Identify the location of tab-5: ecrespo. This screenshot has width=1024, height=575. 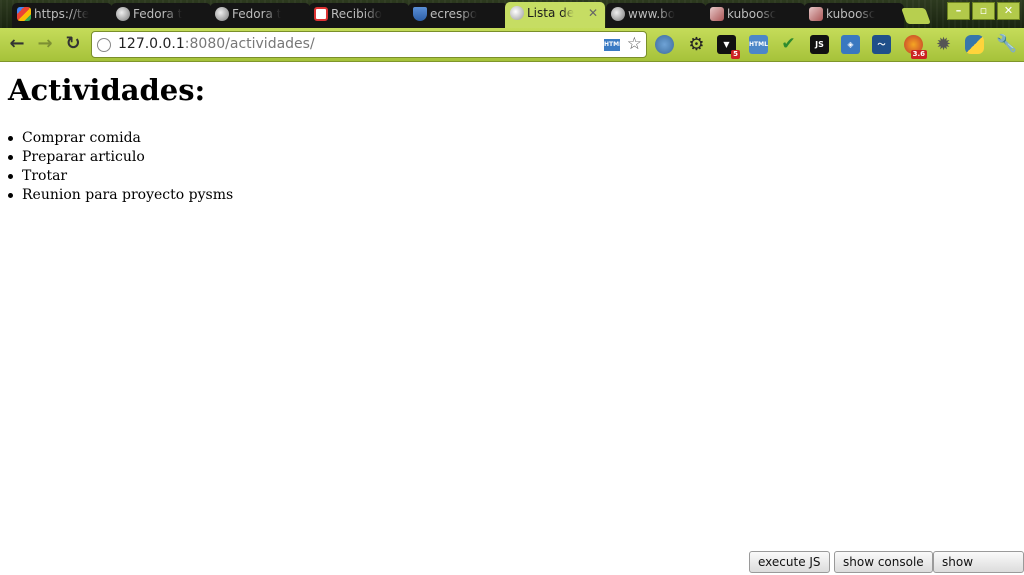
(458, 15).